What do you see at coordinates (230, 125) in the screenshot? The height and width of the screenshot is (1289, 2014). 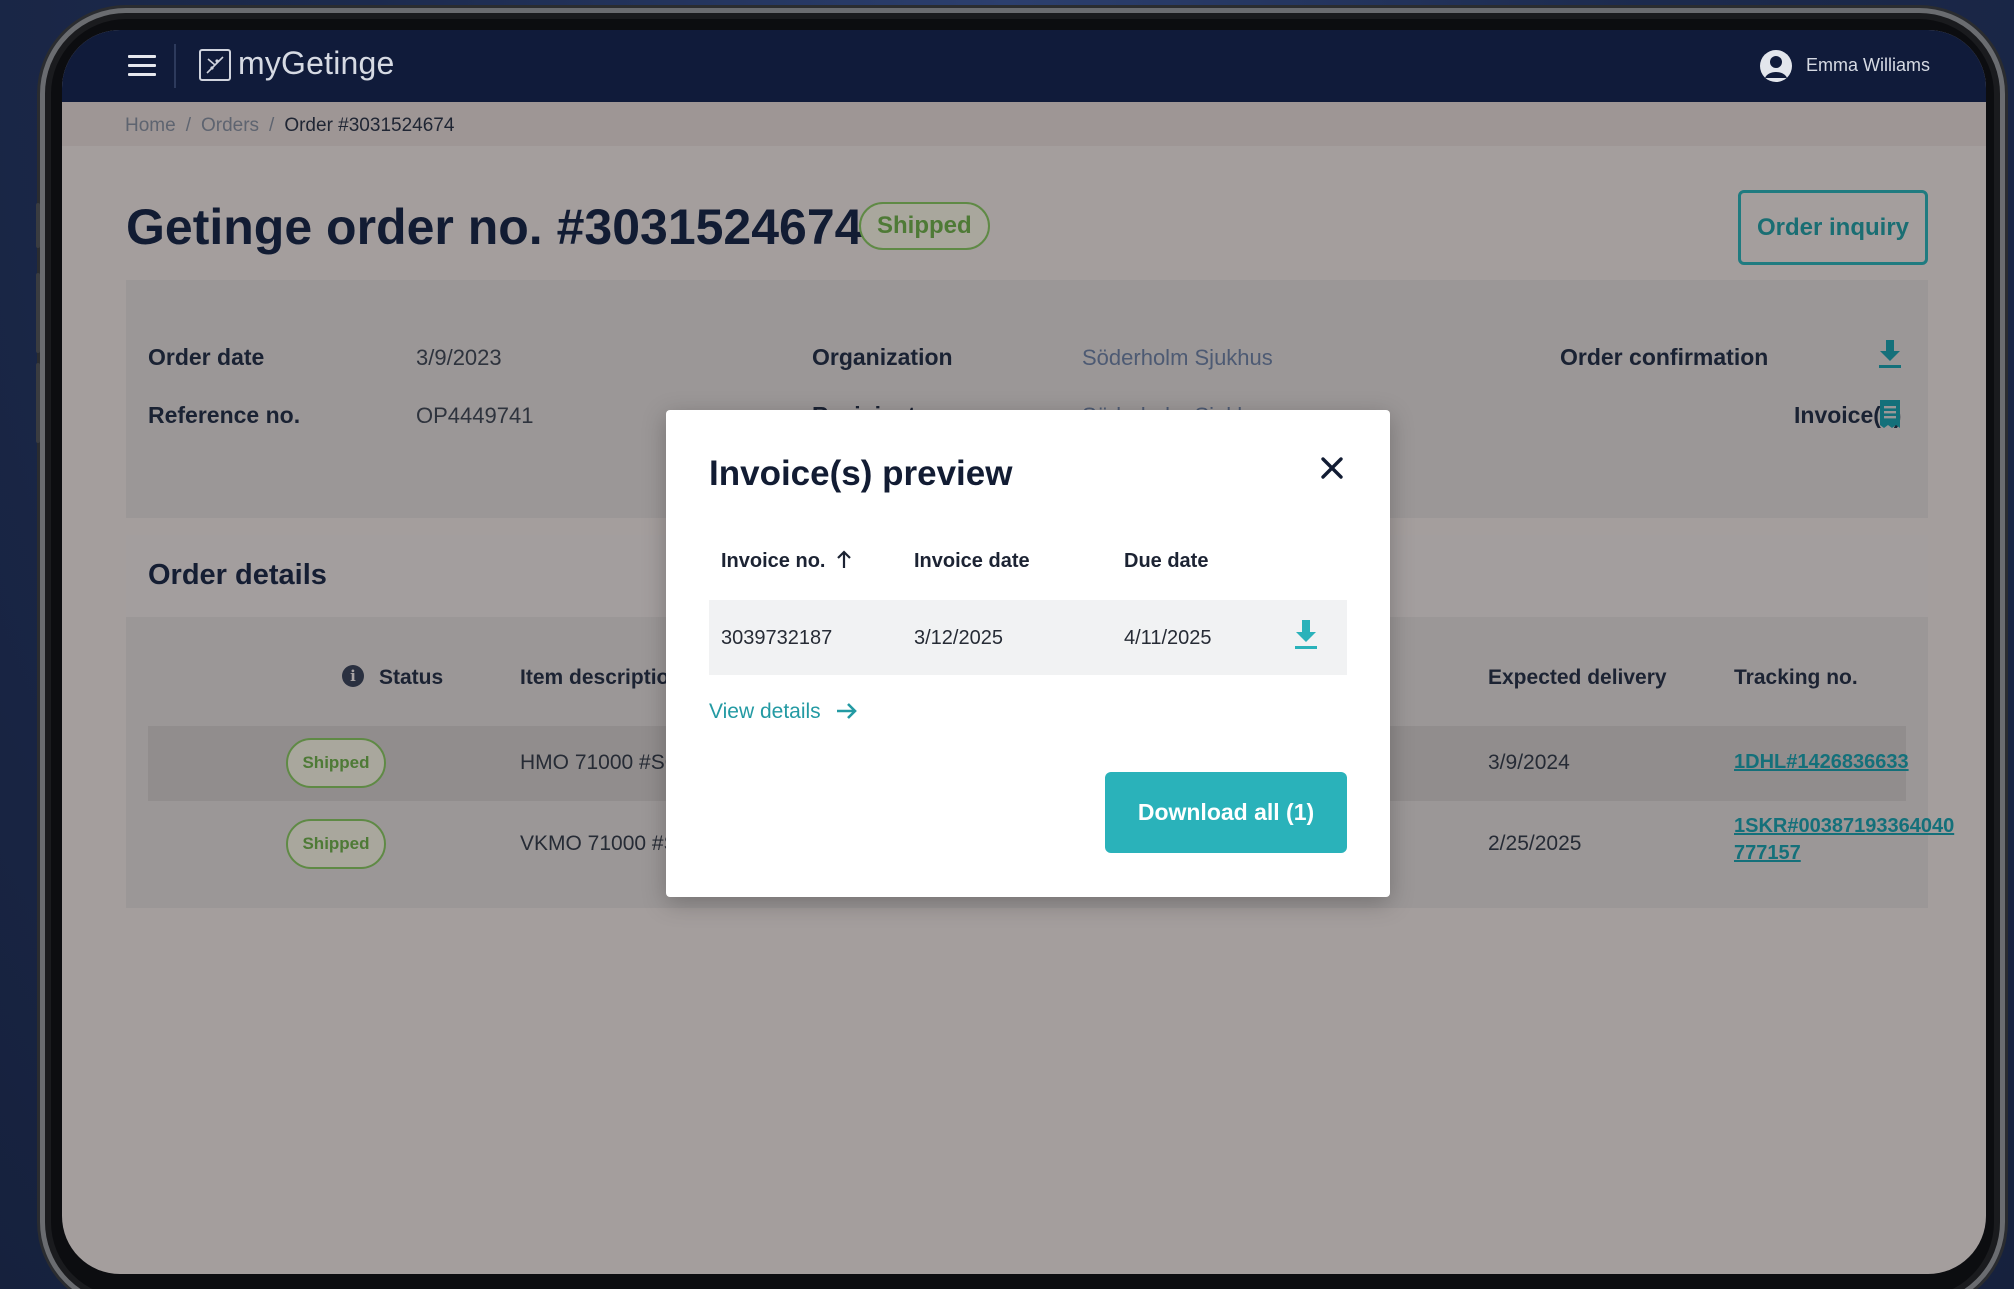 I see `breadcrumb-orders: Orders` at bounding box center [230, 125].